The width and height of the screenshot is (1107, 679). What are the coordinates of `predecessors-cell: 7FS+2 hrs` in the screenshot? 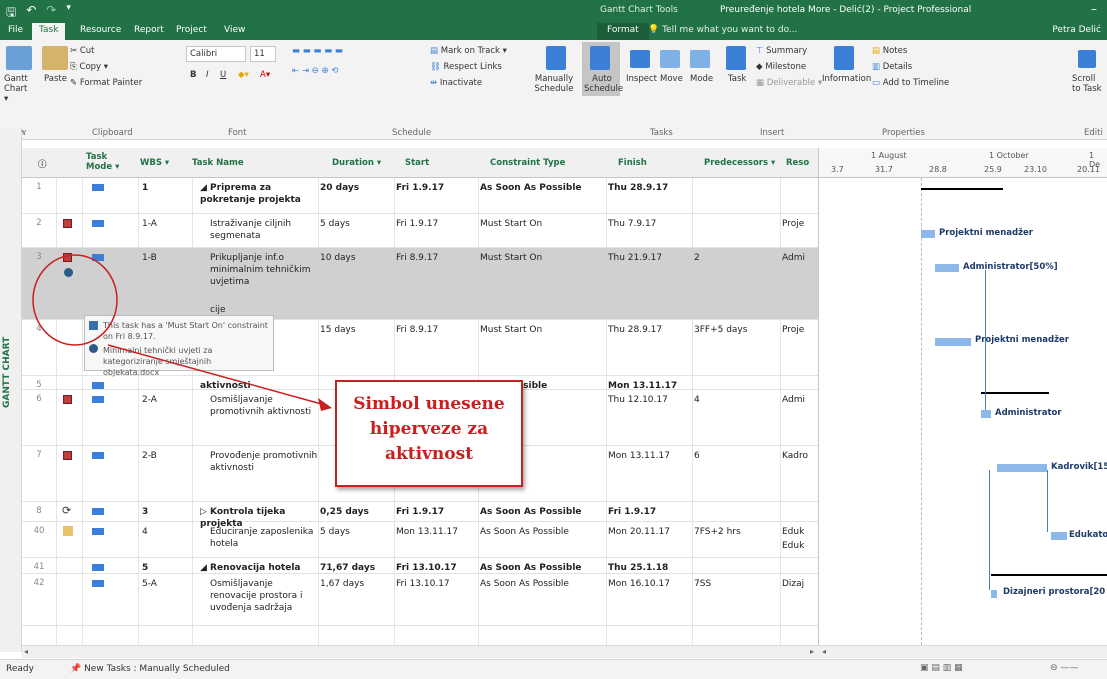 It's located at (717, 532).